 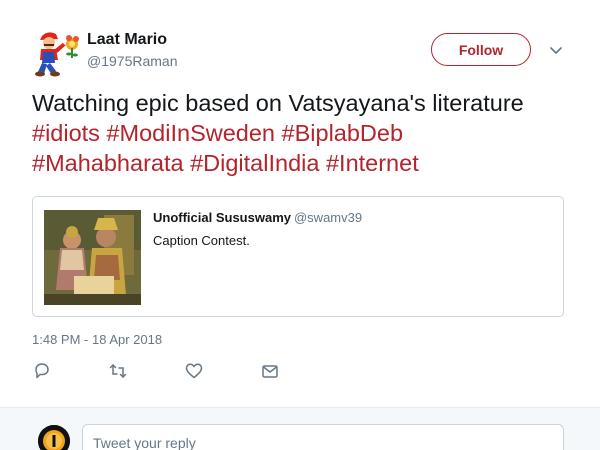 I want to click on chevron-down-icon, so click(x=556, y=50).